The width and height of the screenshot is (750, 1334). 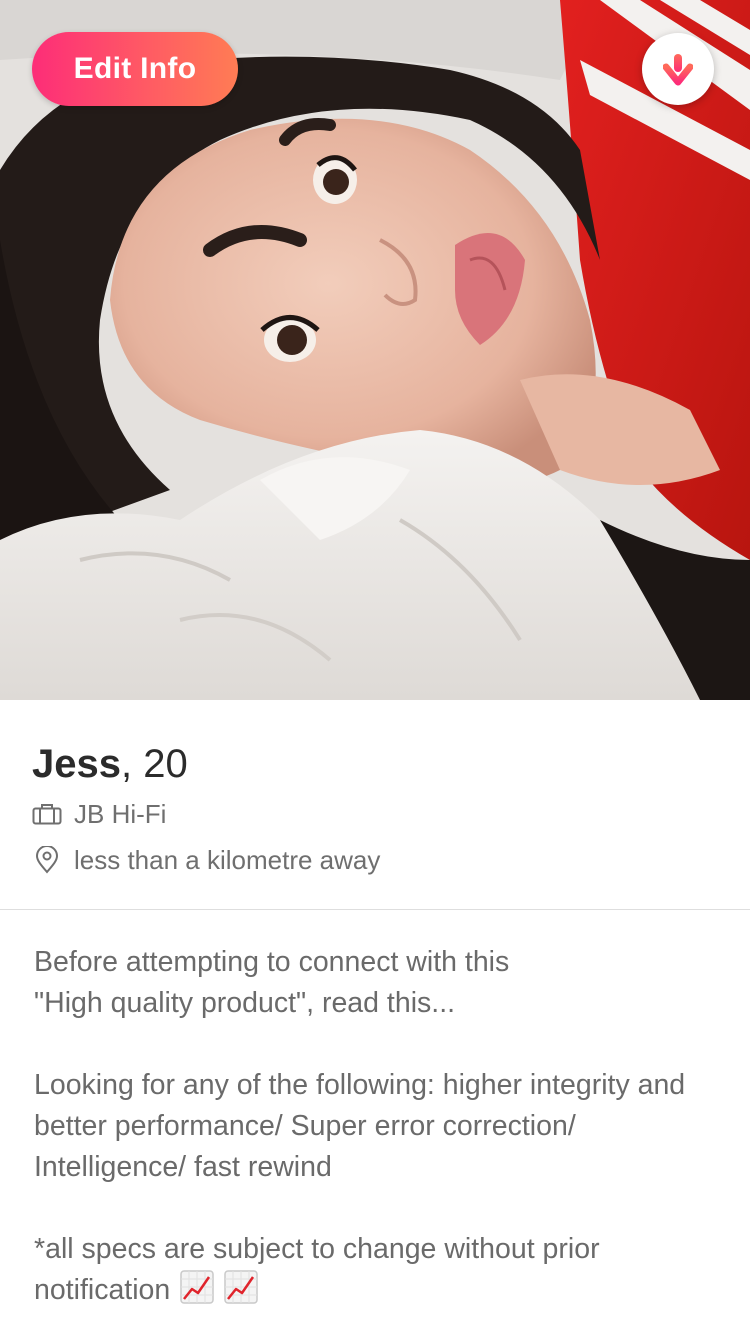 I want to click on work-label: JB Hi-Fi, so click(x=120, y=813).